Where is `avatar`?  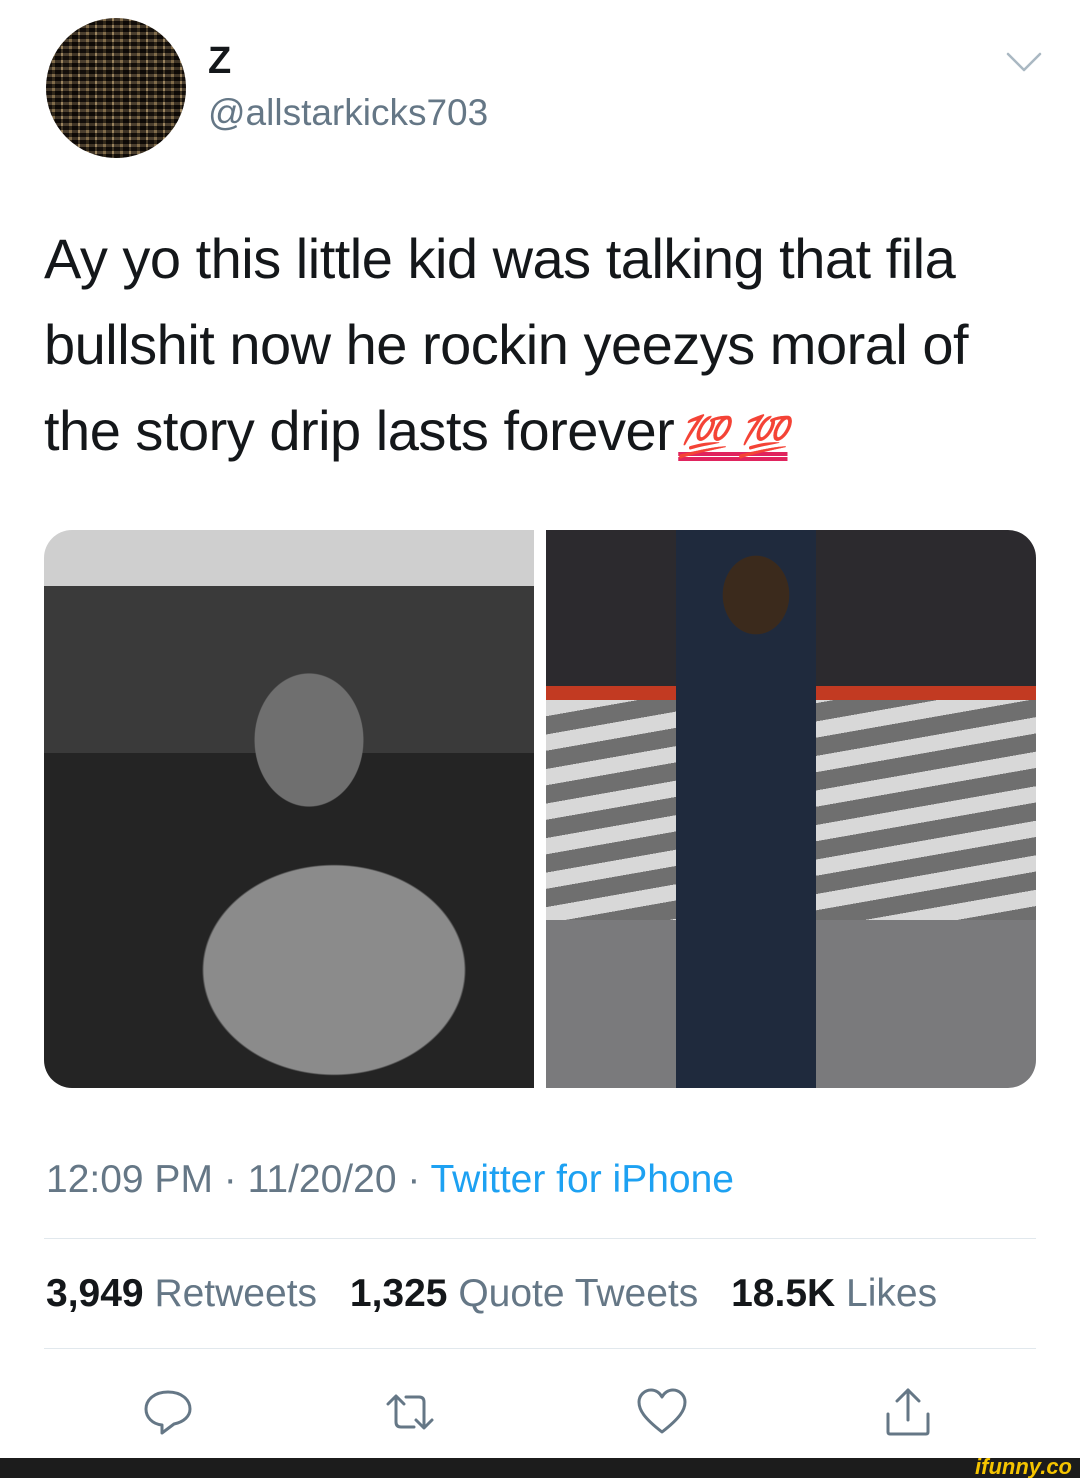
avatar is located at coordinates (116, 88).